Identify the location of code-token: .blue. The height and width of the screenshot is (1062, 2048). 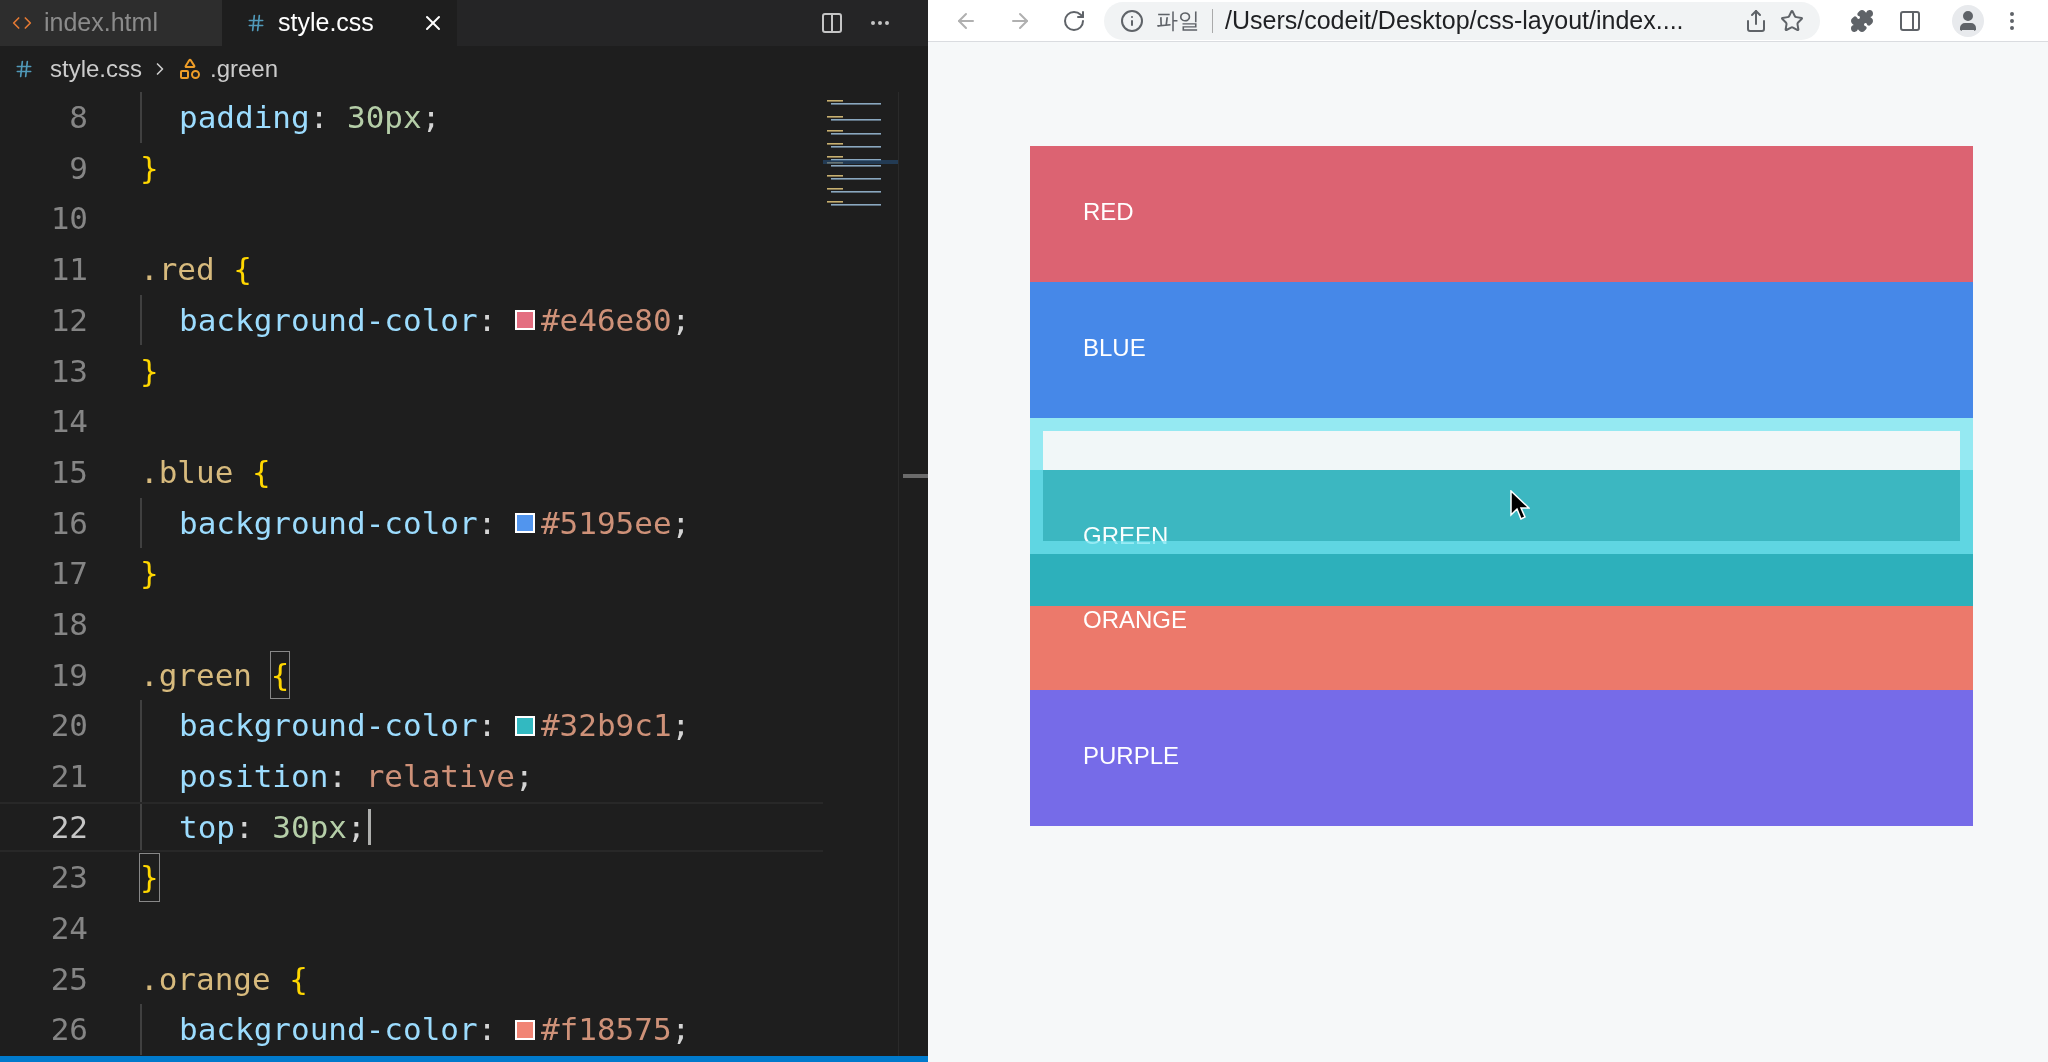
(187, 472).